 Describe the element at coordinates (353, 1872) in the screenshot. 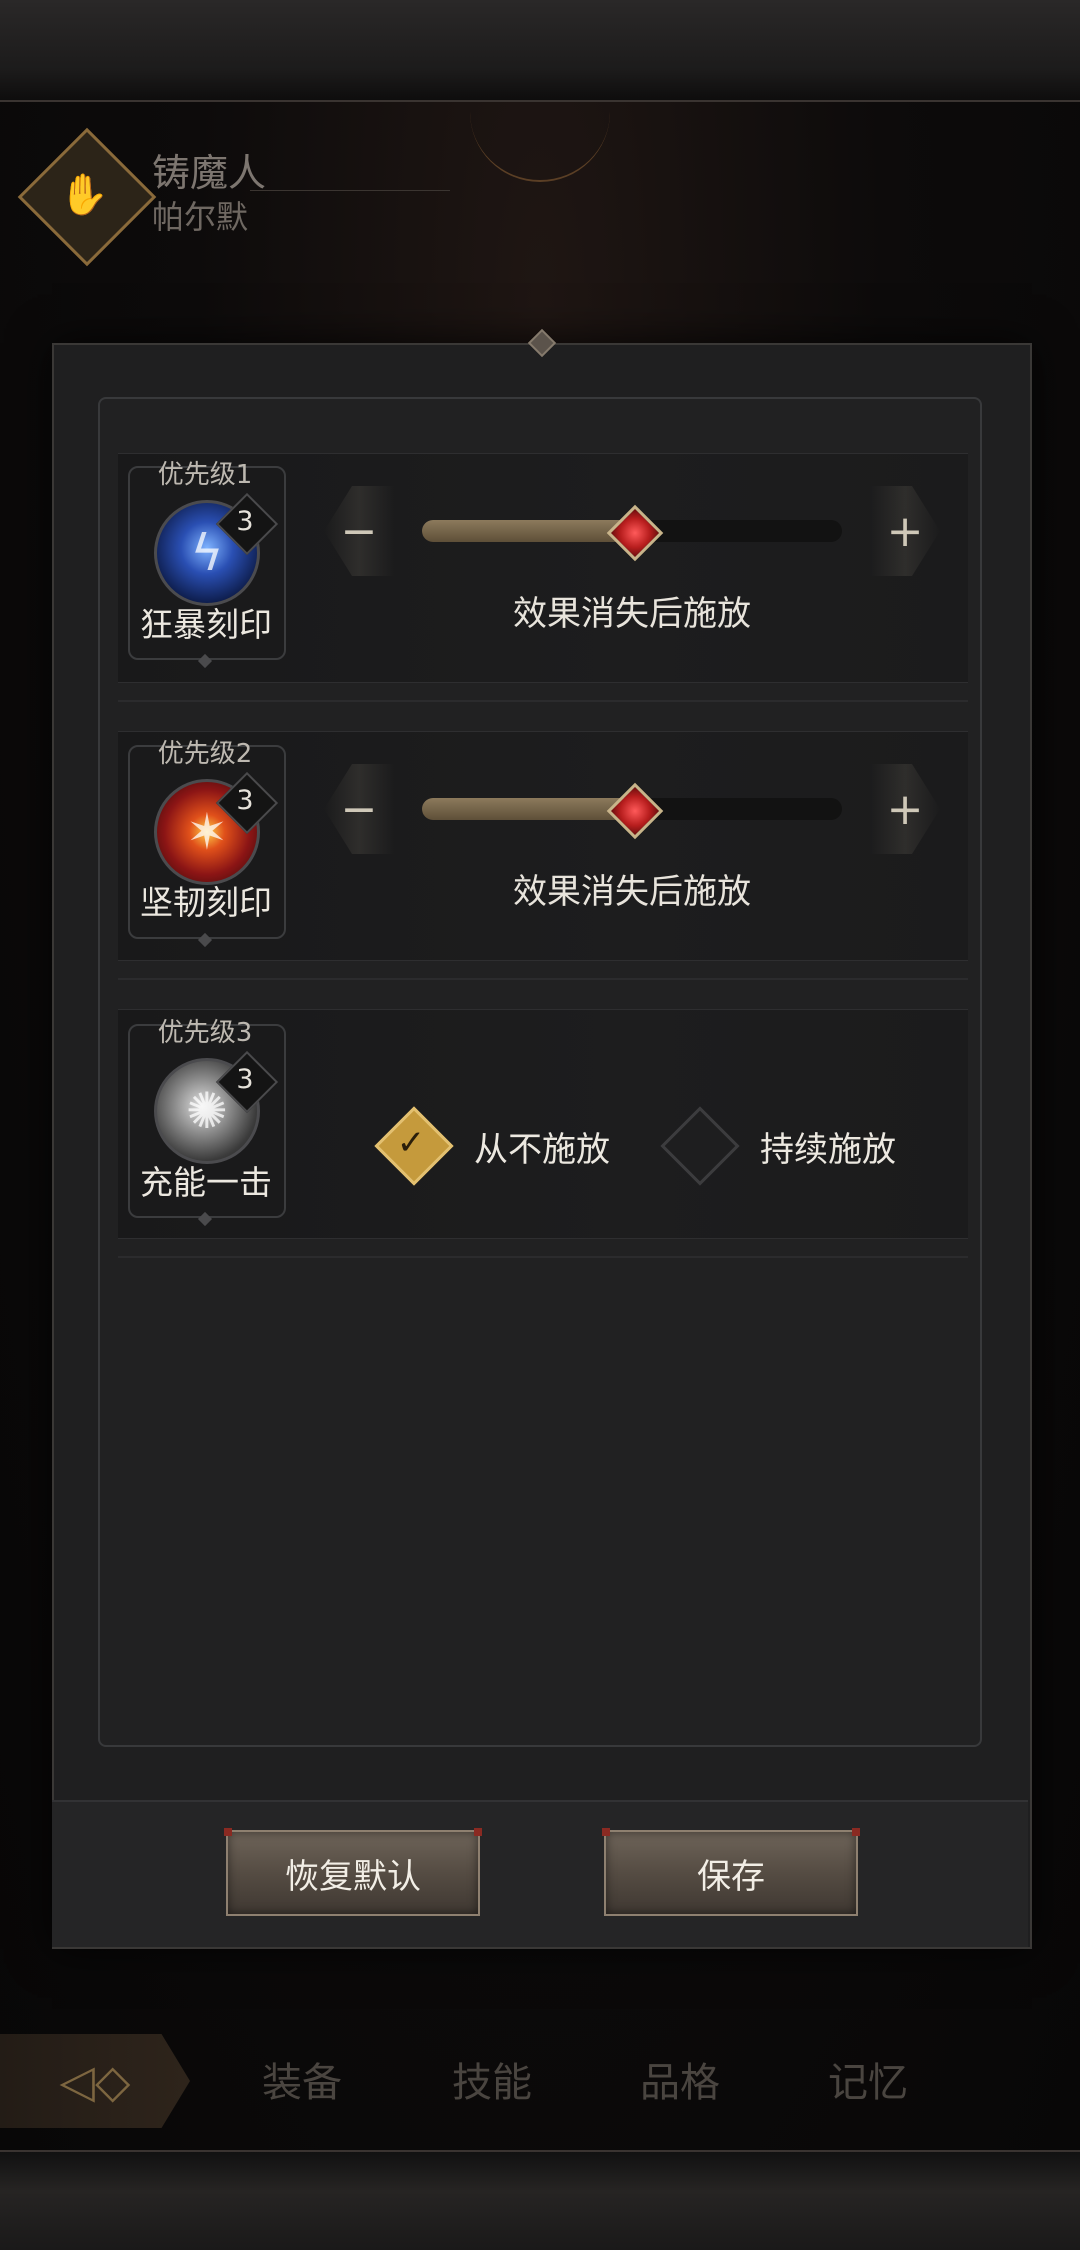

I see `reset-default-button: 恢复默认` at that location.